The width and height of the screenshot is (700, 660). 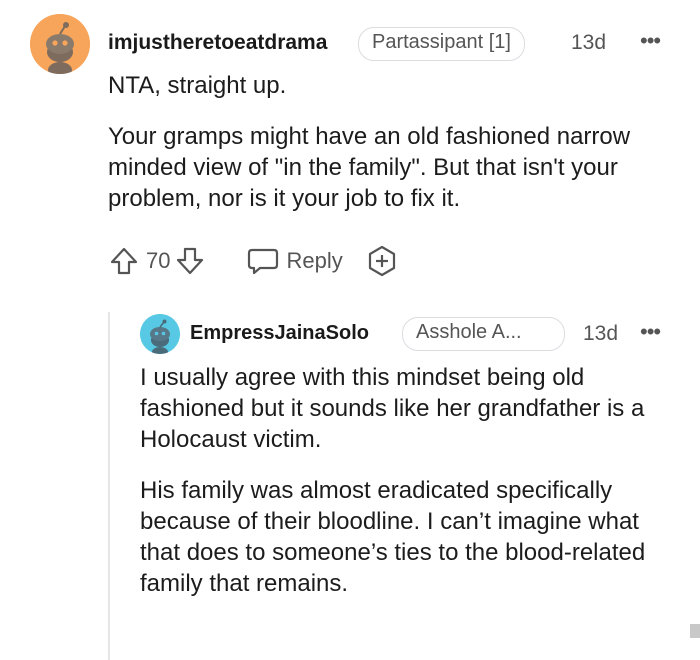 What do you see at coordinates (124, 261) in the screenshot?
I see `upvote-icon` at bounding box center [124, 261].